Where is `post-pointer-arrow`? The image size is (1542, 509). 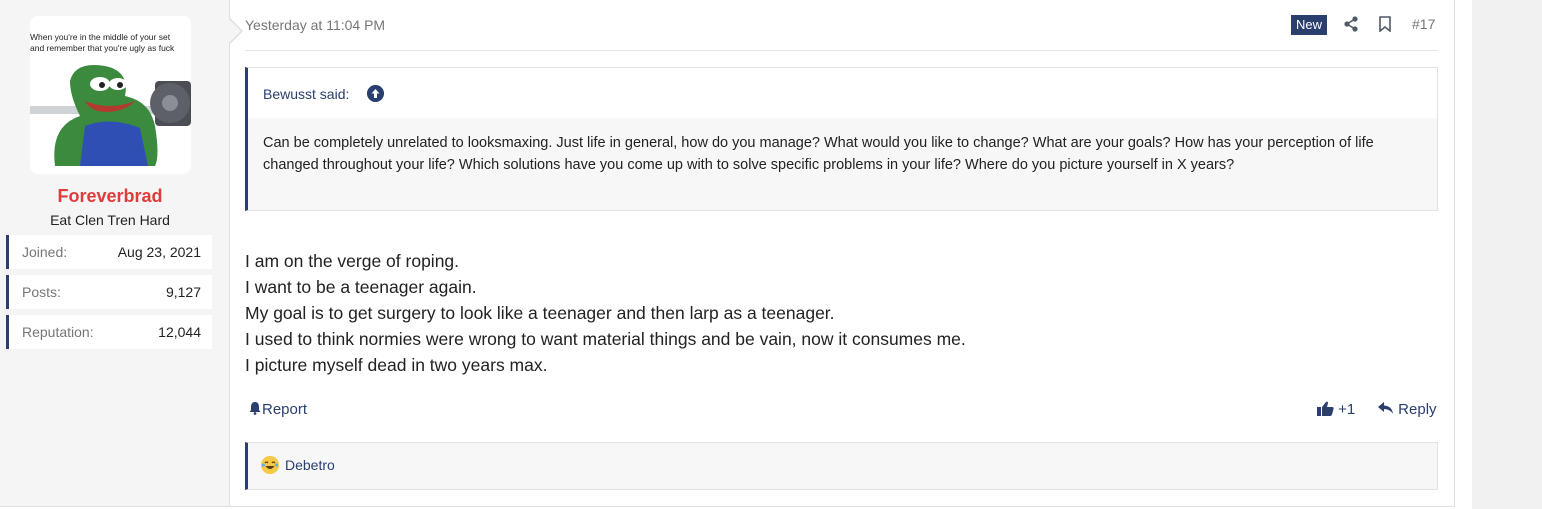
post-pointer-arrow is located at coordinates (235, 31).